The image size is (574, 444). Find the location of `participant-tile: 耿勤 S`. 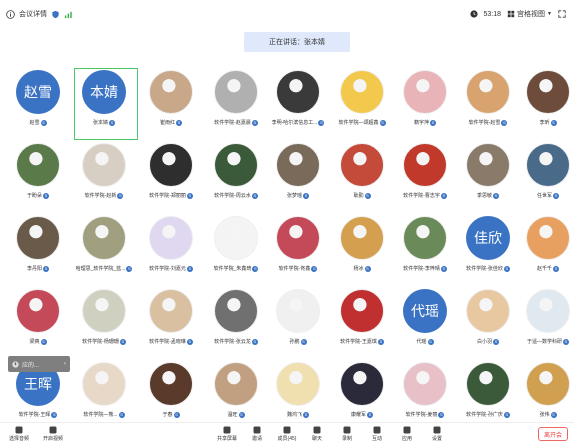

participant-tile: 耿勤 S is located at coordinates (362, 166).